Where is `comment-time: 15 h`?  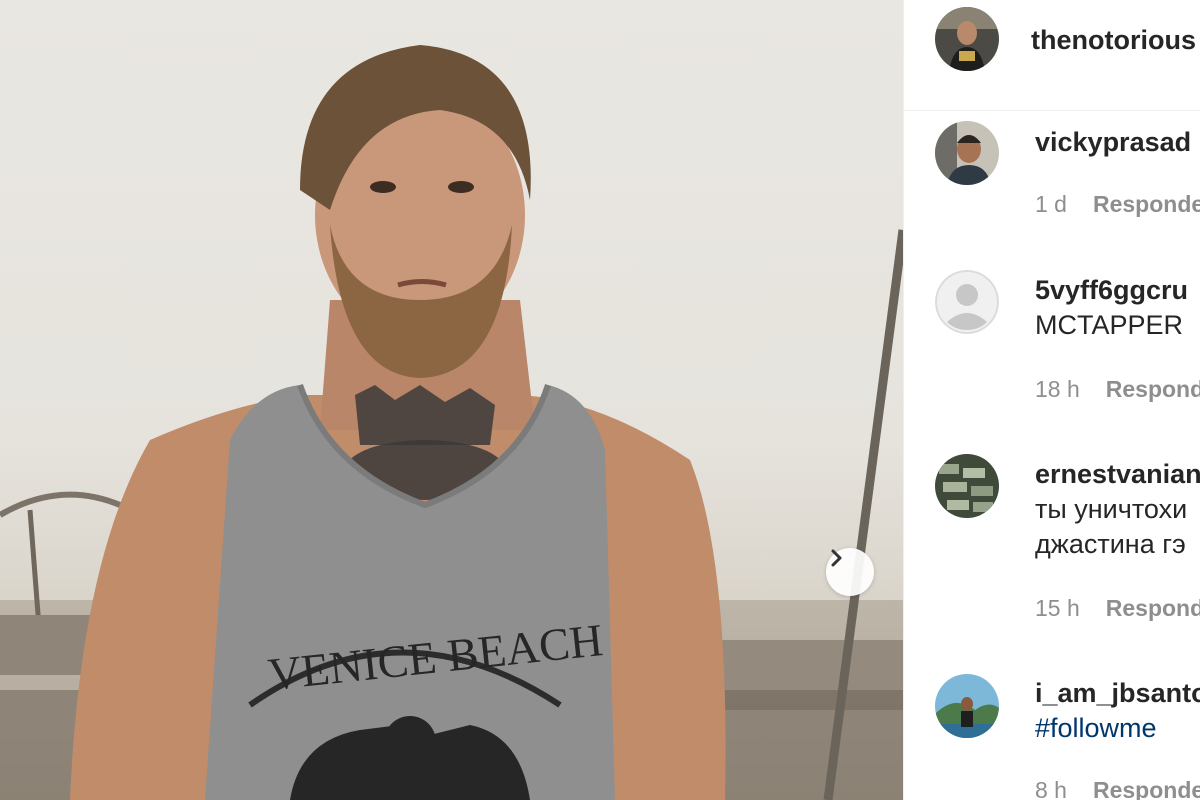 comment-time: 15 h is located at coordinates (1057, 608).